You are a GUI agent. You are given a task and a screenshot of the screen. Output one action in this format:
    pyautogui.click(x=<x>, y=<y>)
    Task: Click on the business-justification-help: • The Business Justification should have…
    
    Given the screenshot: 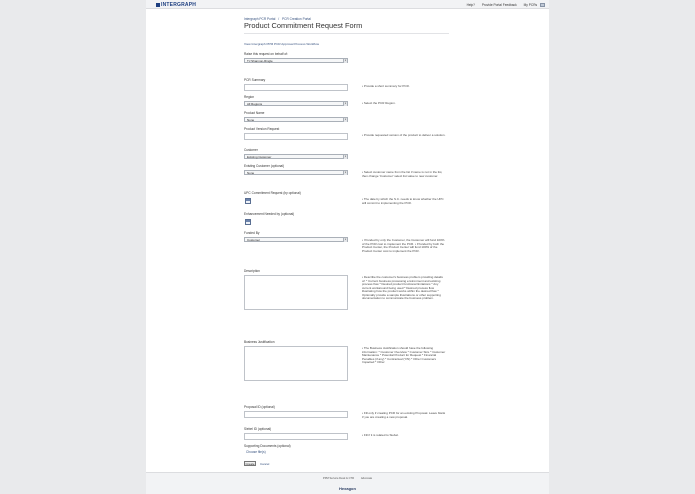 What is the action you would take?
    pyautogui.click(x=404, y=355)
    